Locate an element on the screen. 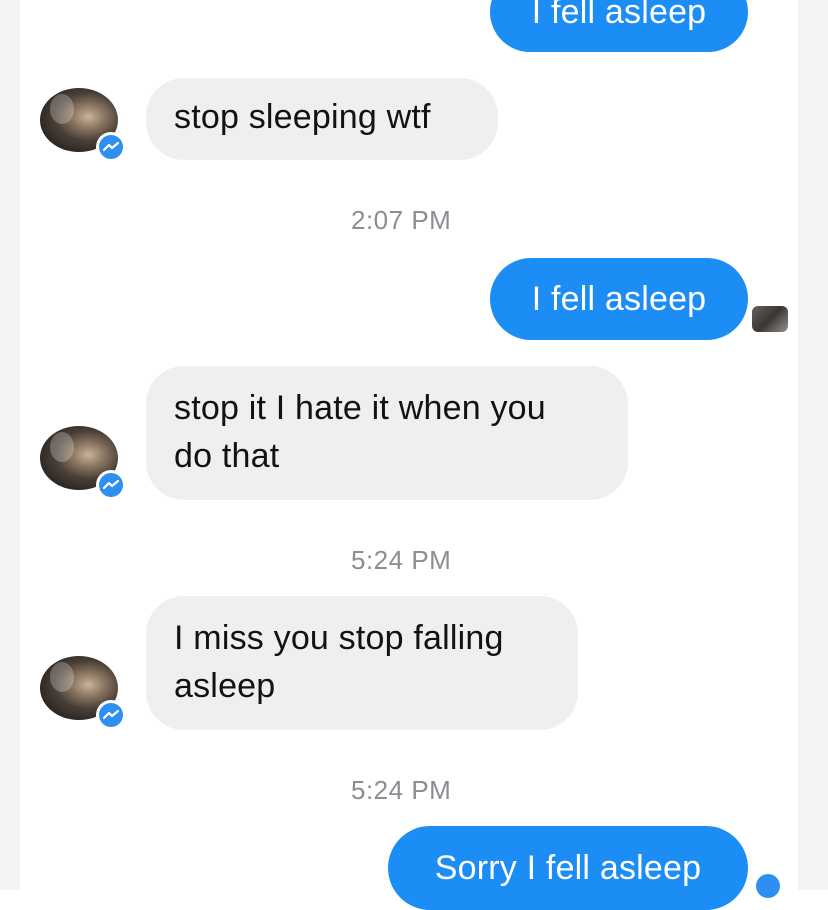  outgoing-message-bubble: Sorry I fell asleep is located at coordinates (568, 868).